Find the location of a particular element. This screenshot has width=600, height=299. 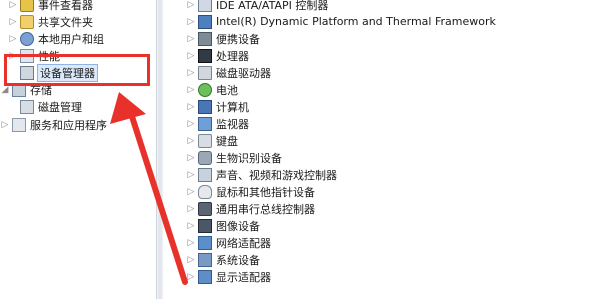

device-category-imaging: ▷ 图像设备 is located at coordinates (223, 225).